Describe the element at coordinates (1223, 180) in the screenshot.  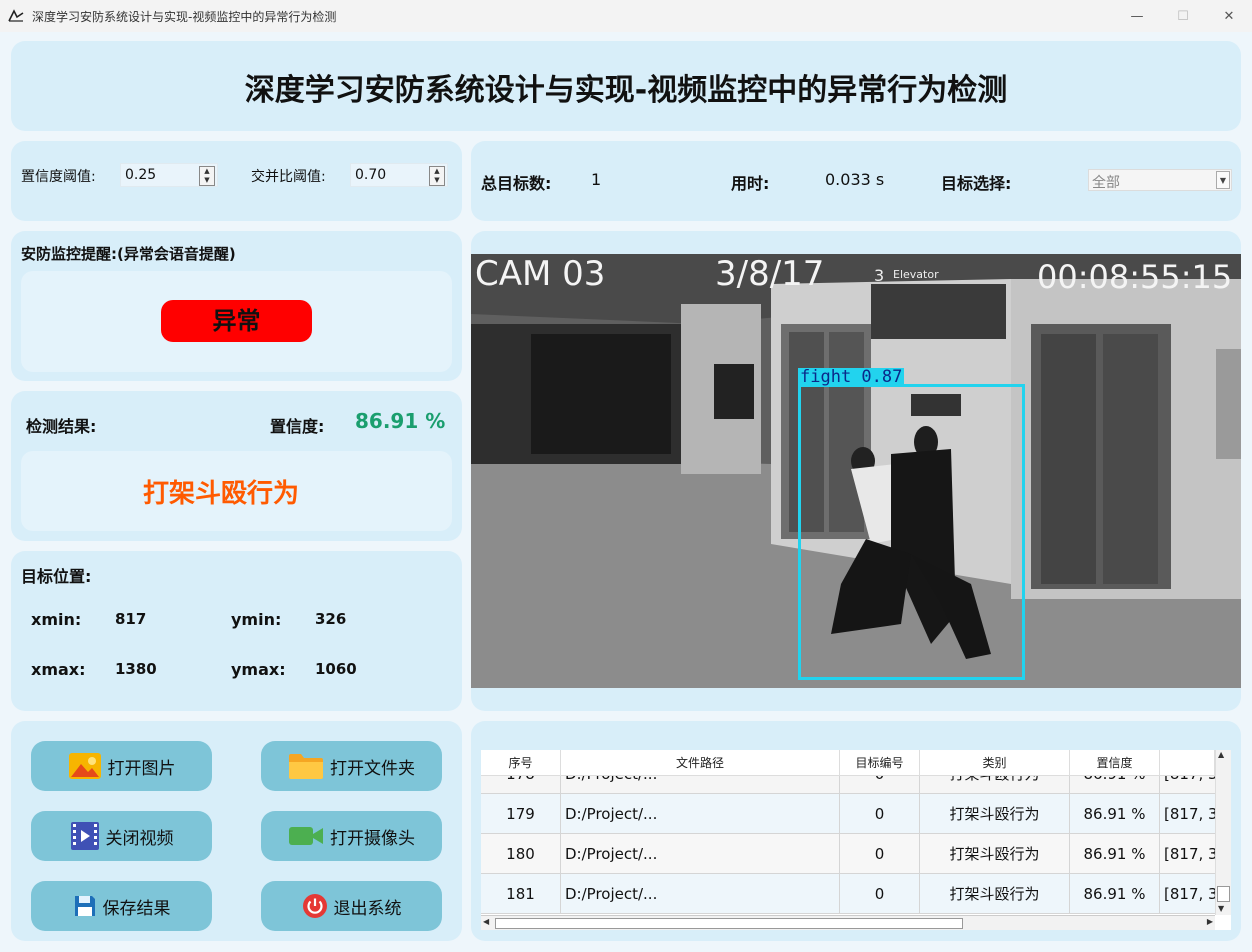
I see `chevron-down-icon: ▼` at that location.